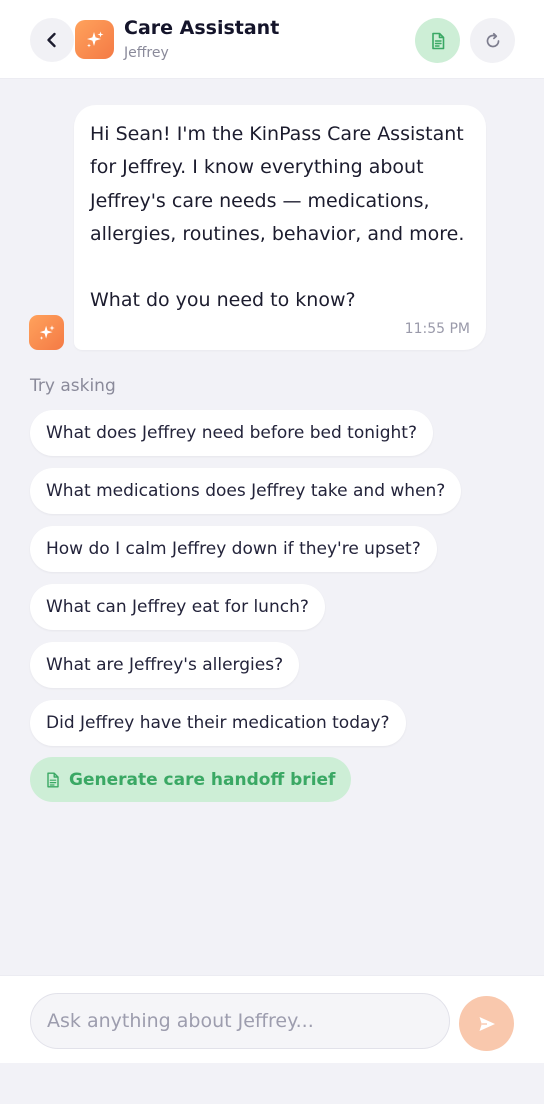 The image size is (544, 1104). I want to click on assistant-message-avatar, so click(46, 332).